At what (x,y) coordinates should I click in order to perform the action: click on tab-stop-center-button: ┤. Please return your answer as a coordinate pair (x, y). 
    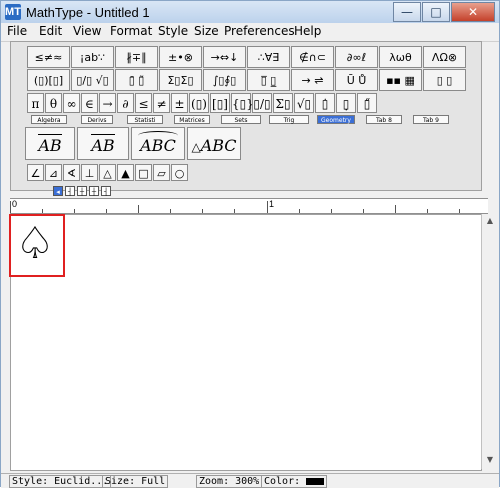
    Looking at the image, I should click on (70, 191).